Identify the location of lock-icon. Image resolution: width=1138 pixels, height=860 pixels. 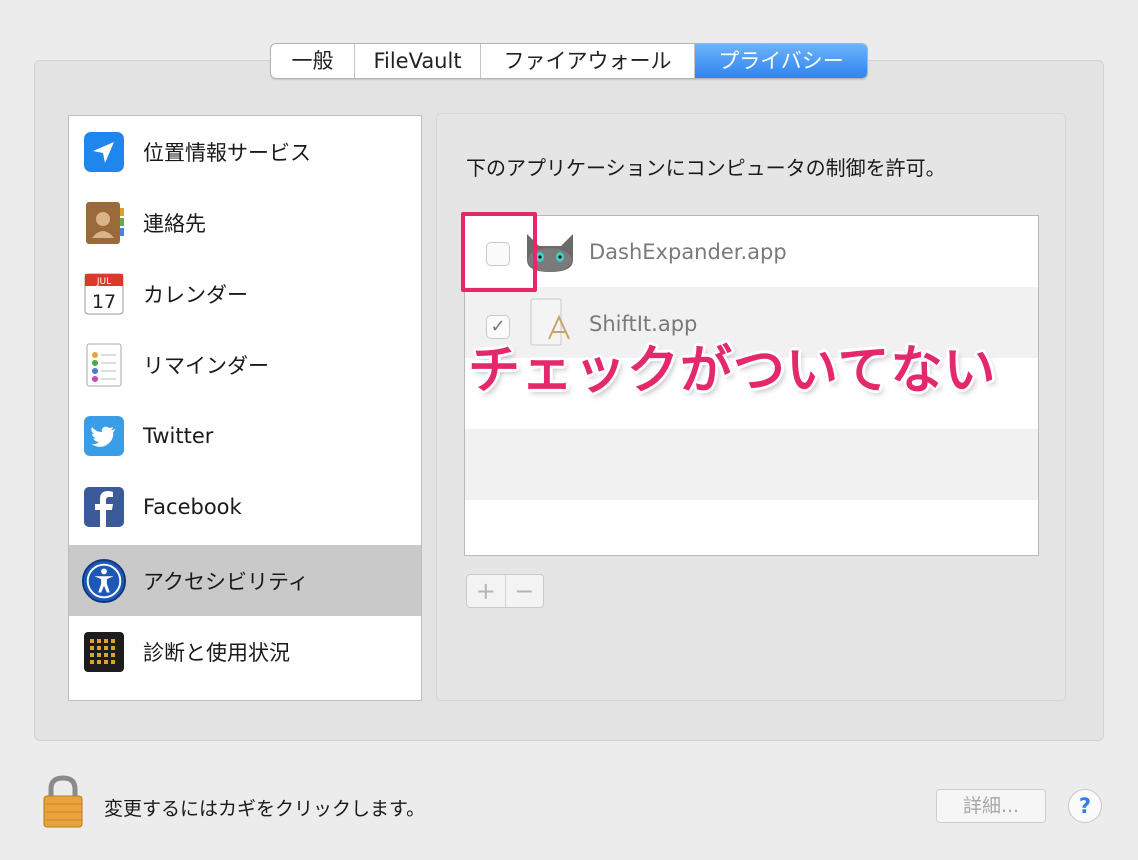
(63, 802).